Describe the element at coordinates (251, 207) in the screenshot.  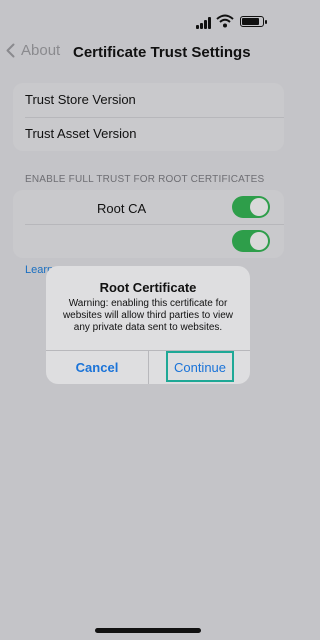
I see `root-ca-toggle` at that location.